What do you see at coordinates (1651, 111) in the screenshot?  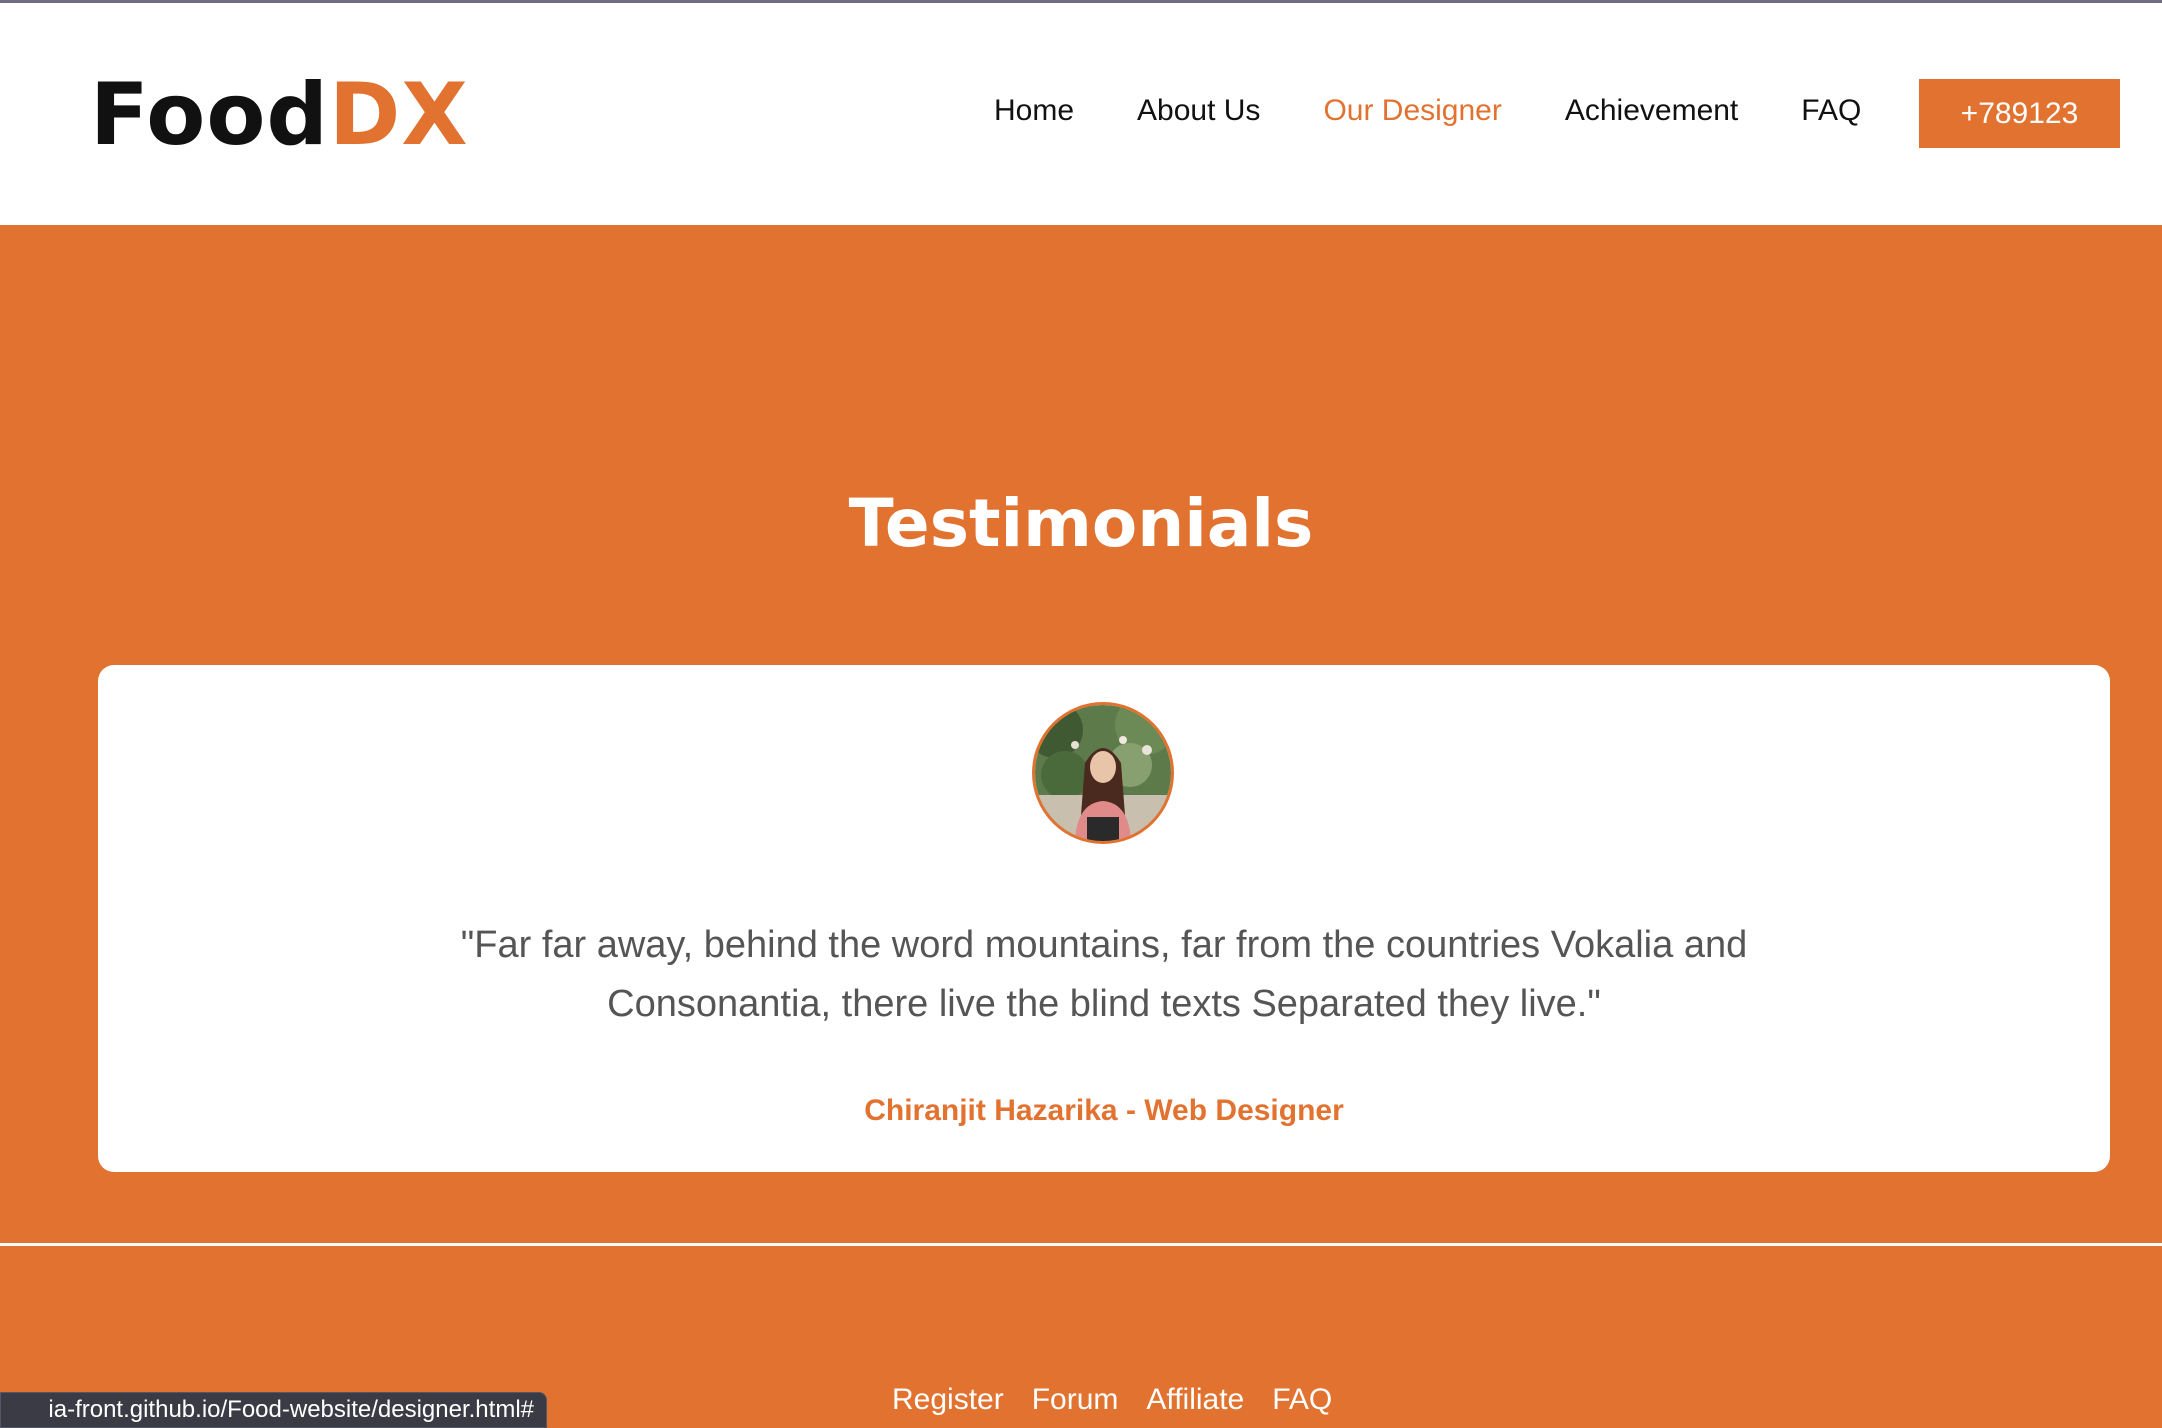 I see `nav-achievement: Achievement` at bounding box center [1651, 111].